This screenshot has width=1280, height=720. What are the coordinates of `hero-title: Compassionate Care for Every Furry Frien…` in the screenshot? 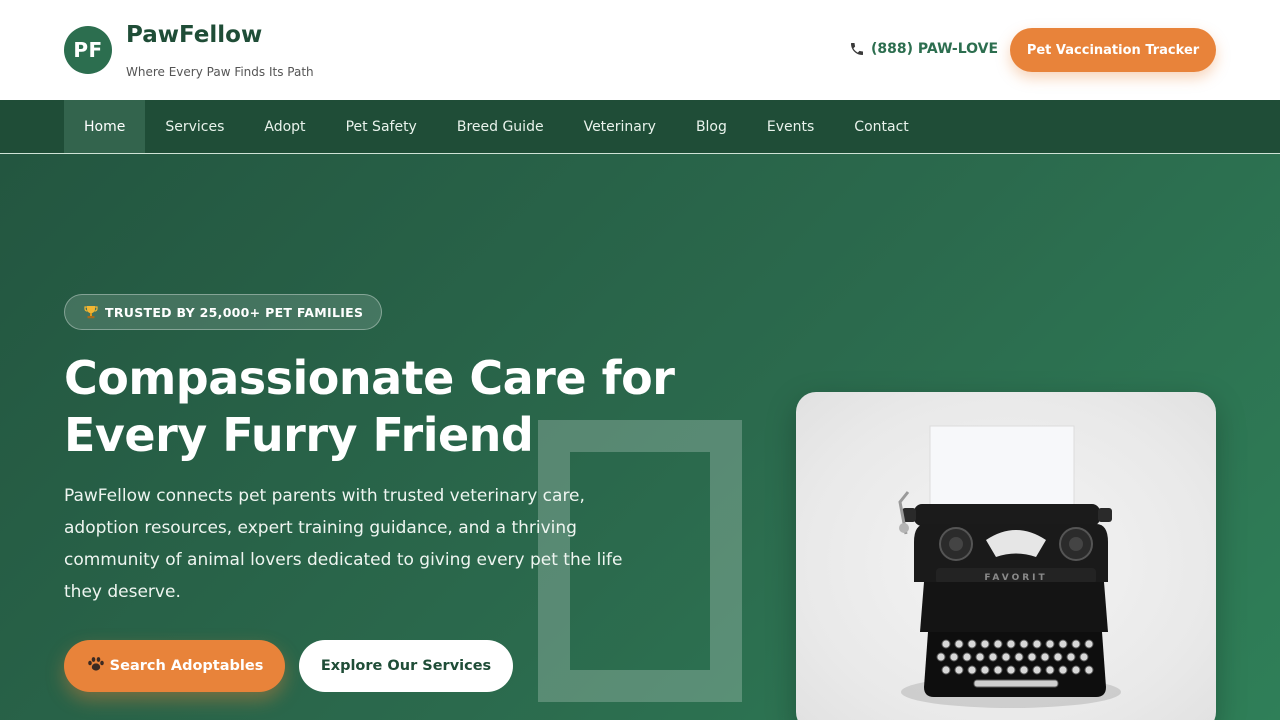 It's located at (384, 407).